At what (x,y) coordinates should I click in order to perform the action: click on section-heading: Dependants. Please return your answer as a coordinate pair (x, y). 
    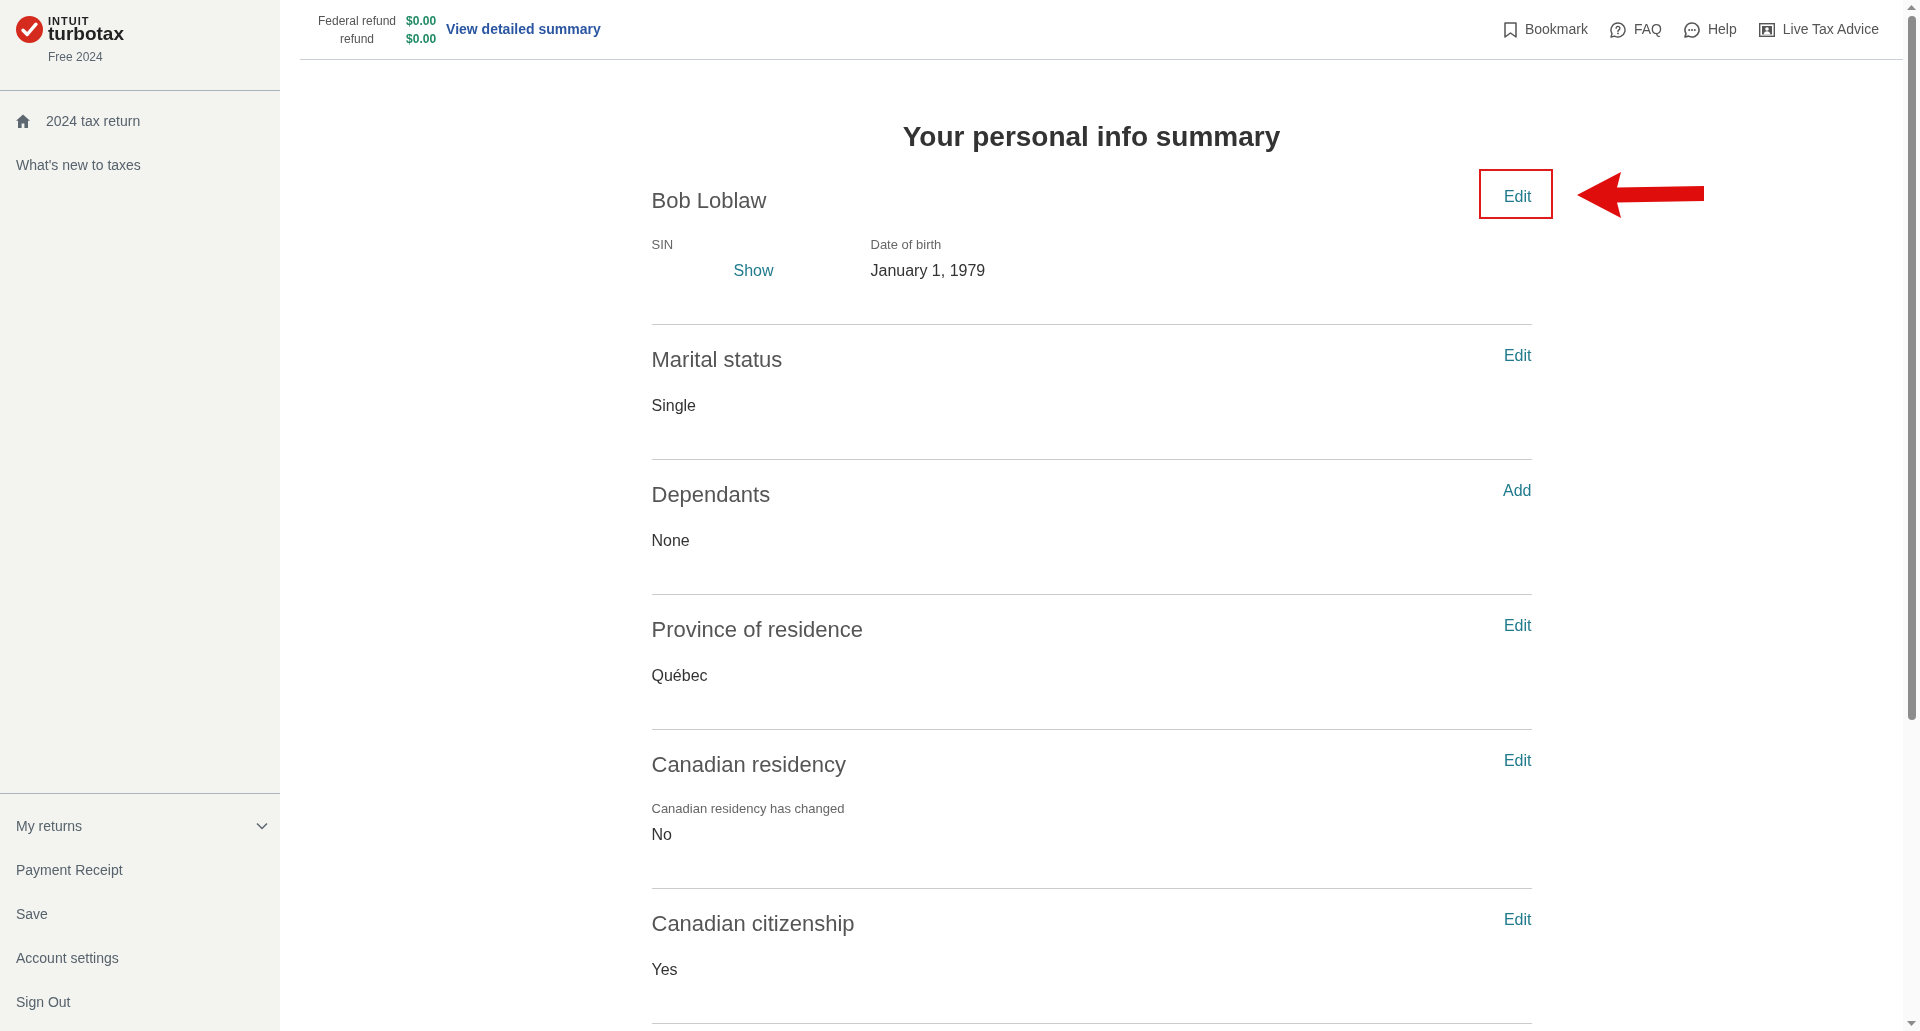
    Looking at the image, I should click on (711, 495).